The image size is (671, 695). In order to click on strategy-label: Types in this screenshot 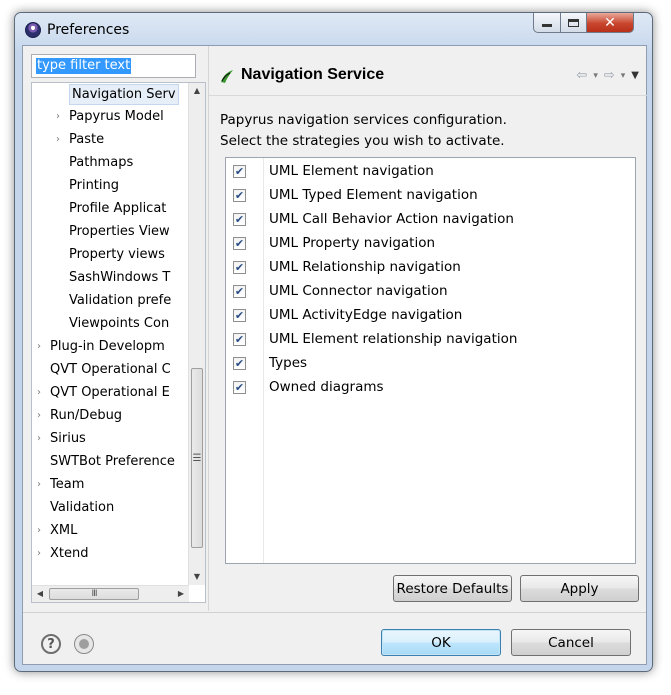, I will do `click(288, 363)`.